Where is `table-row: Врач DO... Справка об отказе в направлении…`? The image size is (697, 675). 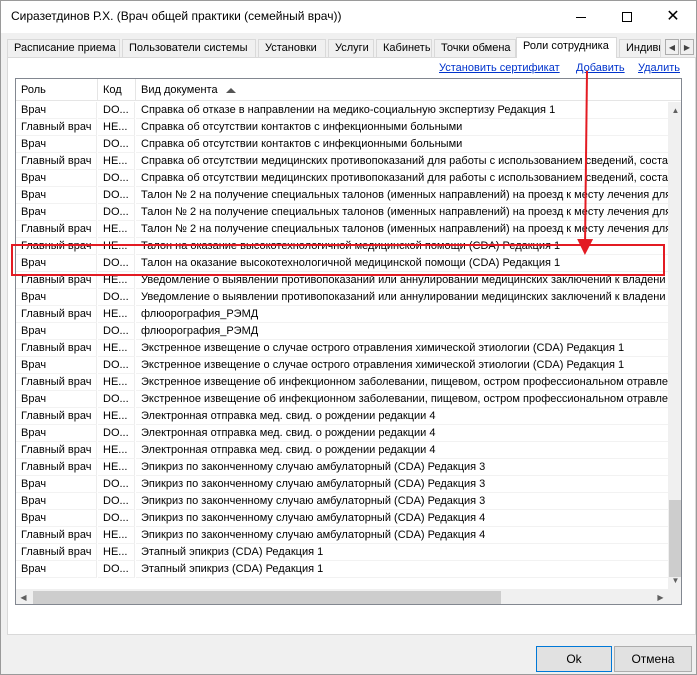
table-row: Врач DO... Справка об отказе в направлении… is located at coordinates (348, 110).